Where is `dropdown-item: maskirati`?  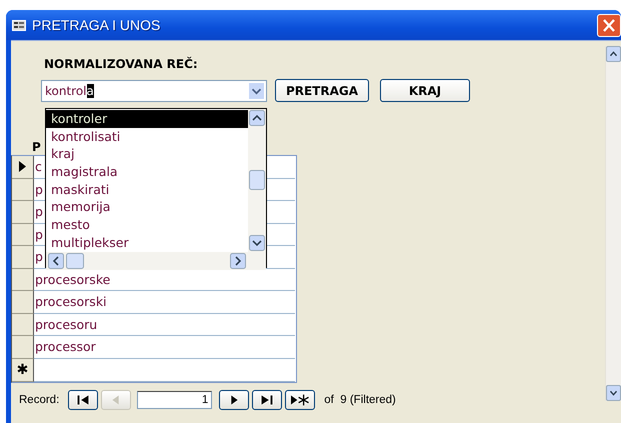
dropdown-item: maskirati is located at coordinates (147, 189).